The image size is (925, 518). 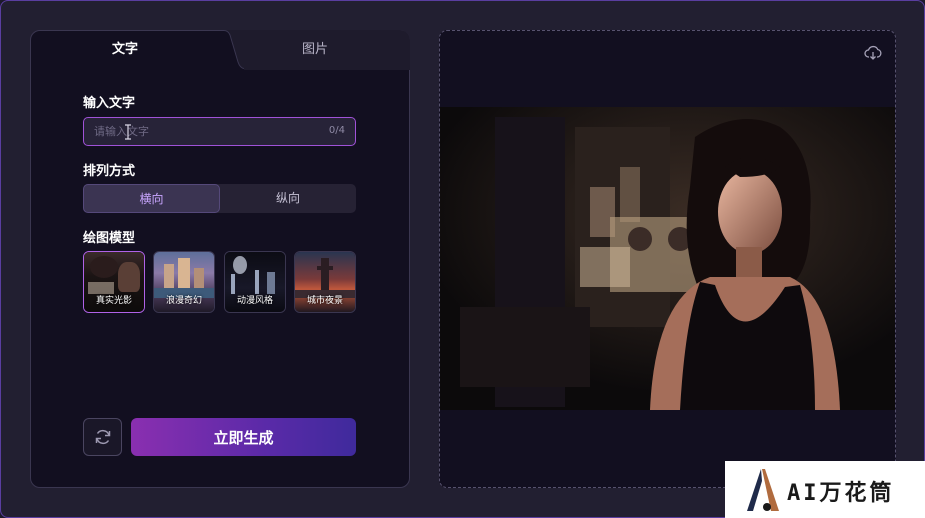 I want to click on model-caption-fantasy: 浪漫奇幻, so click(x=183, y=301).